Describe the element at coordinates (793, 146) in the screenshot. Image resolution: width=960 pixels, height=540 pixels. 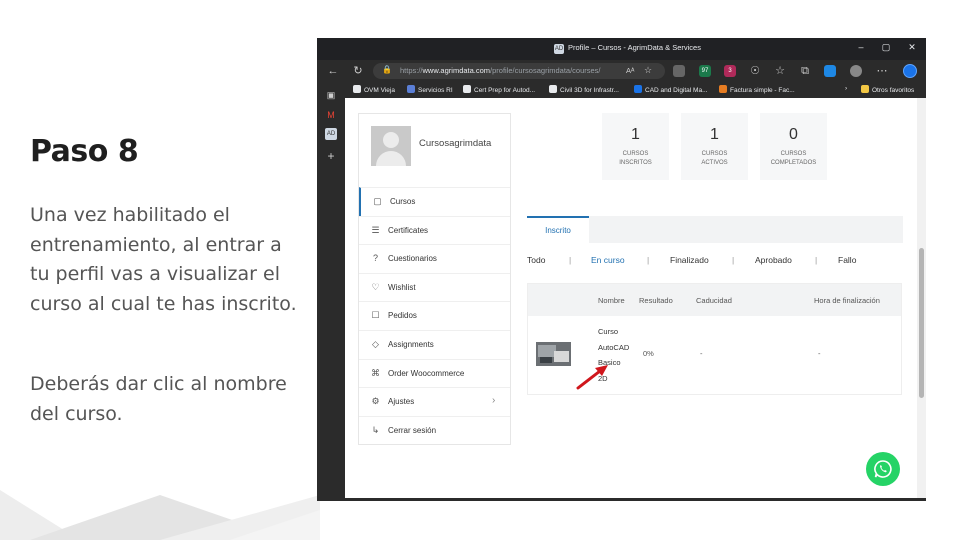
I see `stat-cursos-completados: 0 CURSOS COMPLETADOS` at that location.